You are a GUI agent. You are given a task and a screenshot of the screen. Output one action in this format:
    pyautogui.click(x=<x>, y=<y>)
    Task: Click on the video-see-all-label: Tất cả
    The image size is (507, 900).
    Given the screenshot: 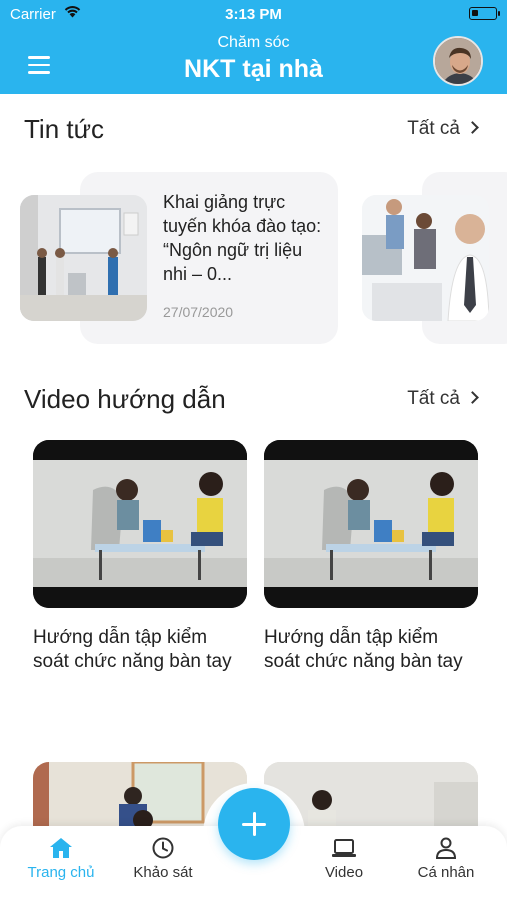 What is the action you would take?
    pyautogui.click(x=433, y=398)
    